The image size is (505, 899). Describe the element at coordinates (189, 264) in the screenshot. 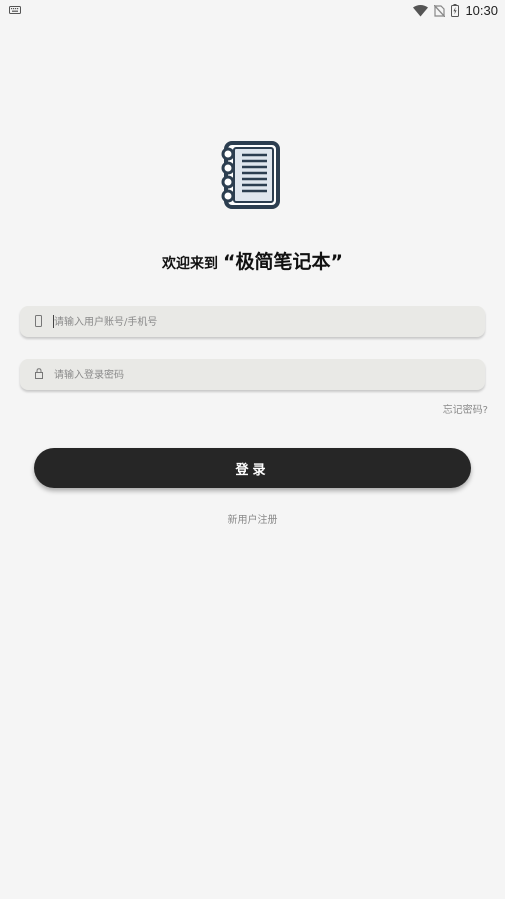

I see `welcome-prefix: 欢迎来到` at that location.